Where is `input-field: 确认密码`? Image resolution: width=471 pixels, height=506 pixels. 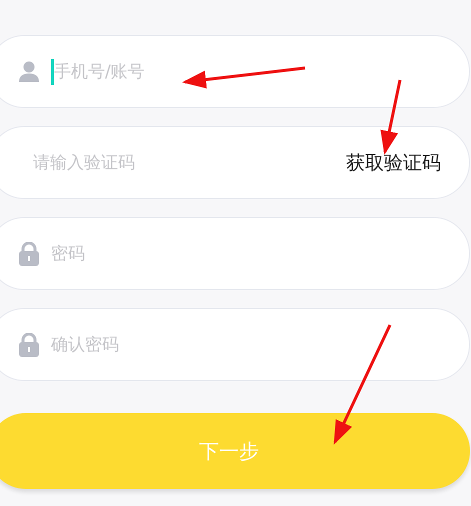
input-field: 确认密码 is located at coordinates (246, 344).